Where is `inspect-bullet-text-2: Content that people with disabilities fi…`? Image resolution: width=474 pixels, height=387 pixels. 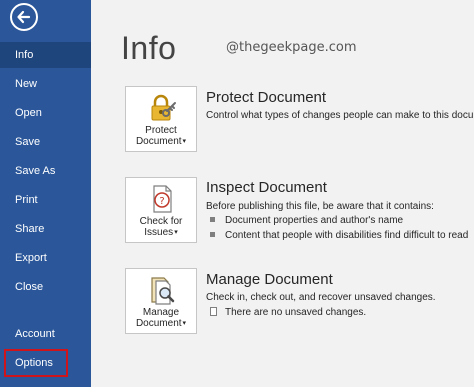
inspect-bullet-text-2: Content that people with disabilities fi… is located at coordinates (347, 235).